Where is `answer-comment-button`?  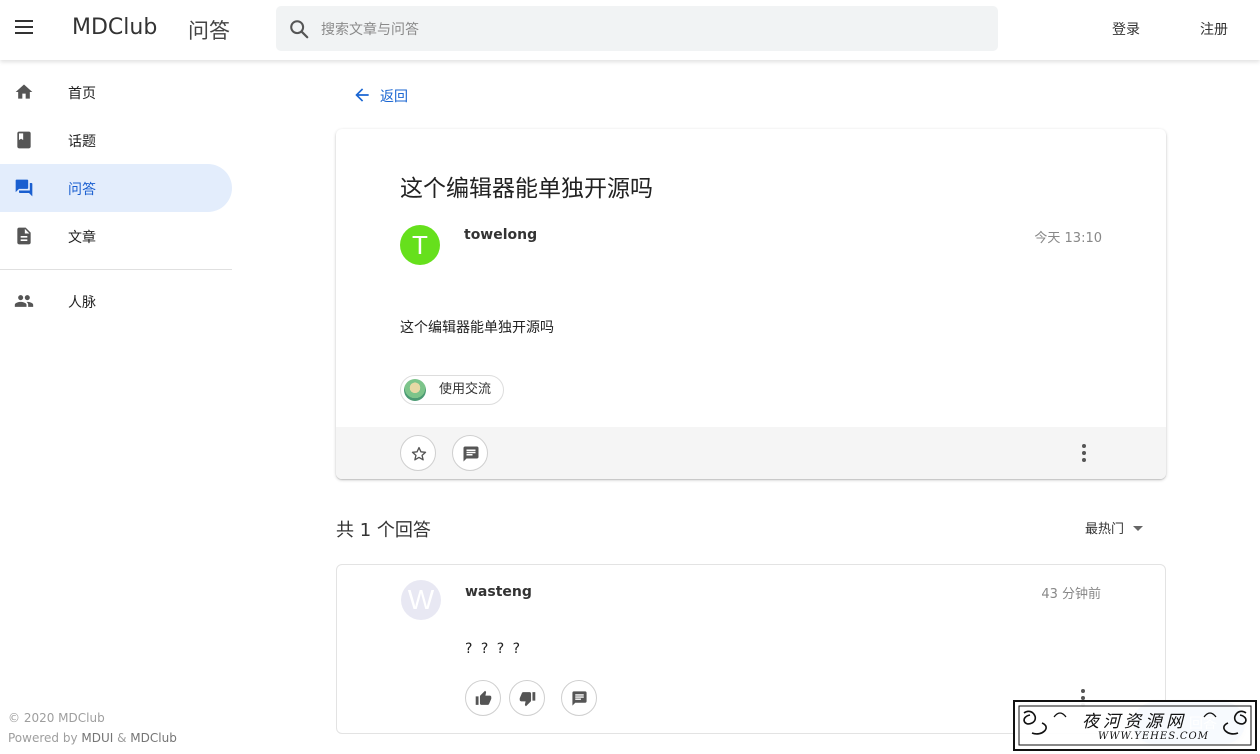 answer-comment-button is located at coordinates (579, 698).